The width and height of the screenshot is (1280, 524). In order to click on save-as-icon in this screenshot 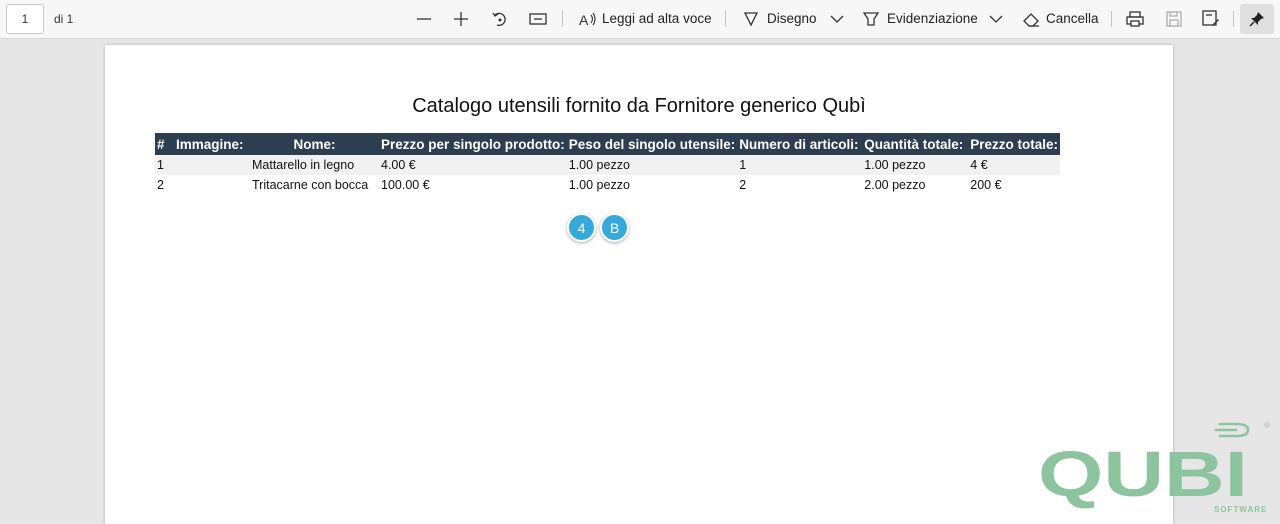, I will do `click(1211, 19)`.